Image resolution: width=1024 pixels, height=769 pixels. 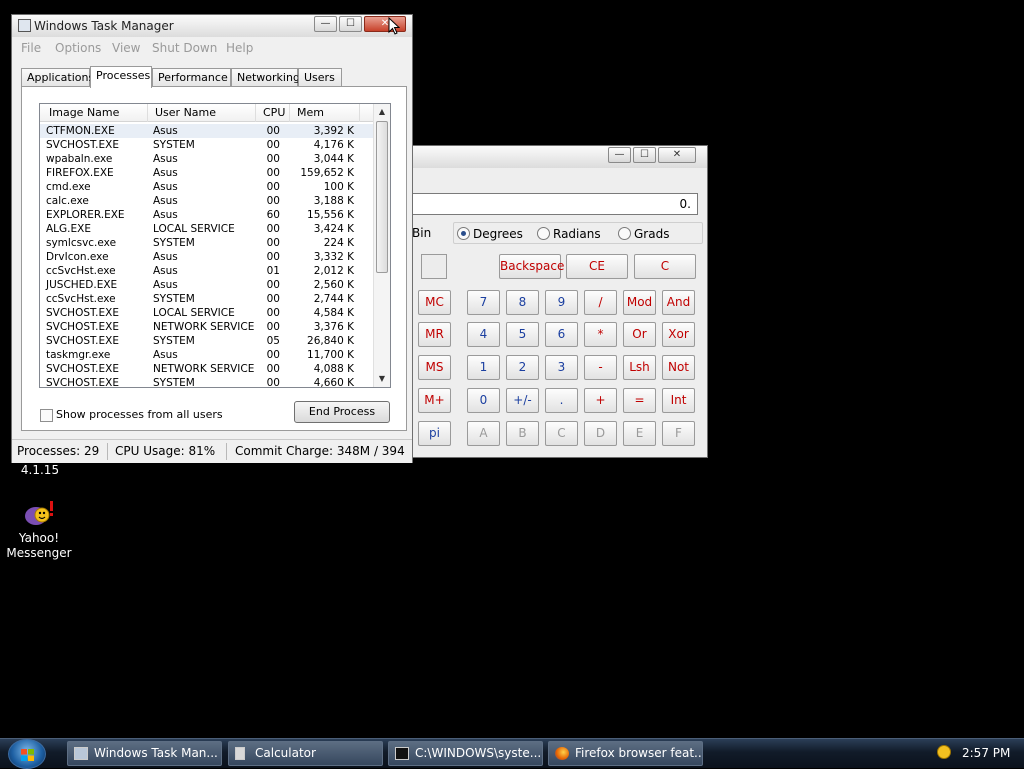 I want to click on lsh-button: Lsh, so click(x=639, y=367).